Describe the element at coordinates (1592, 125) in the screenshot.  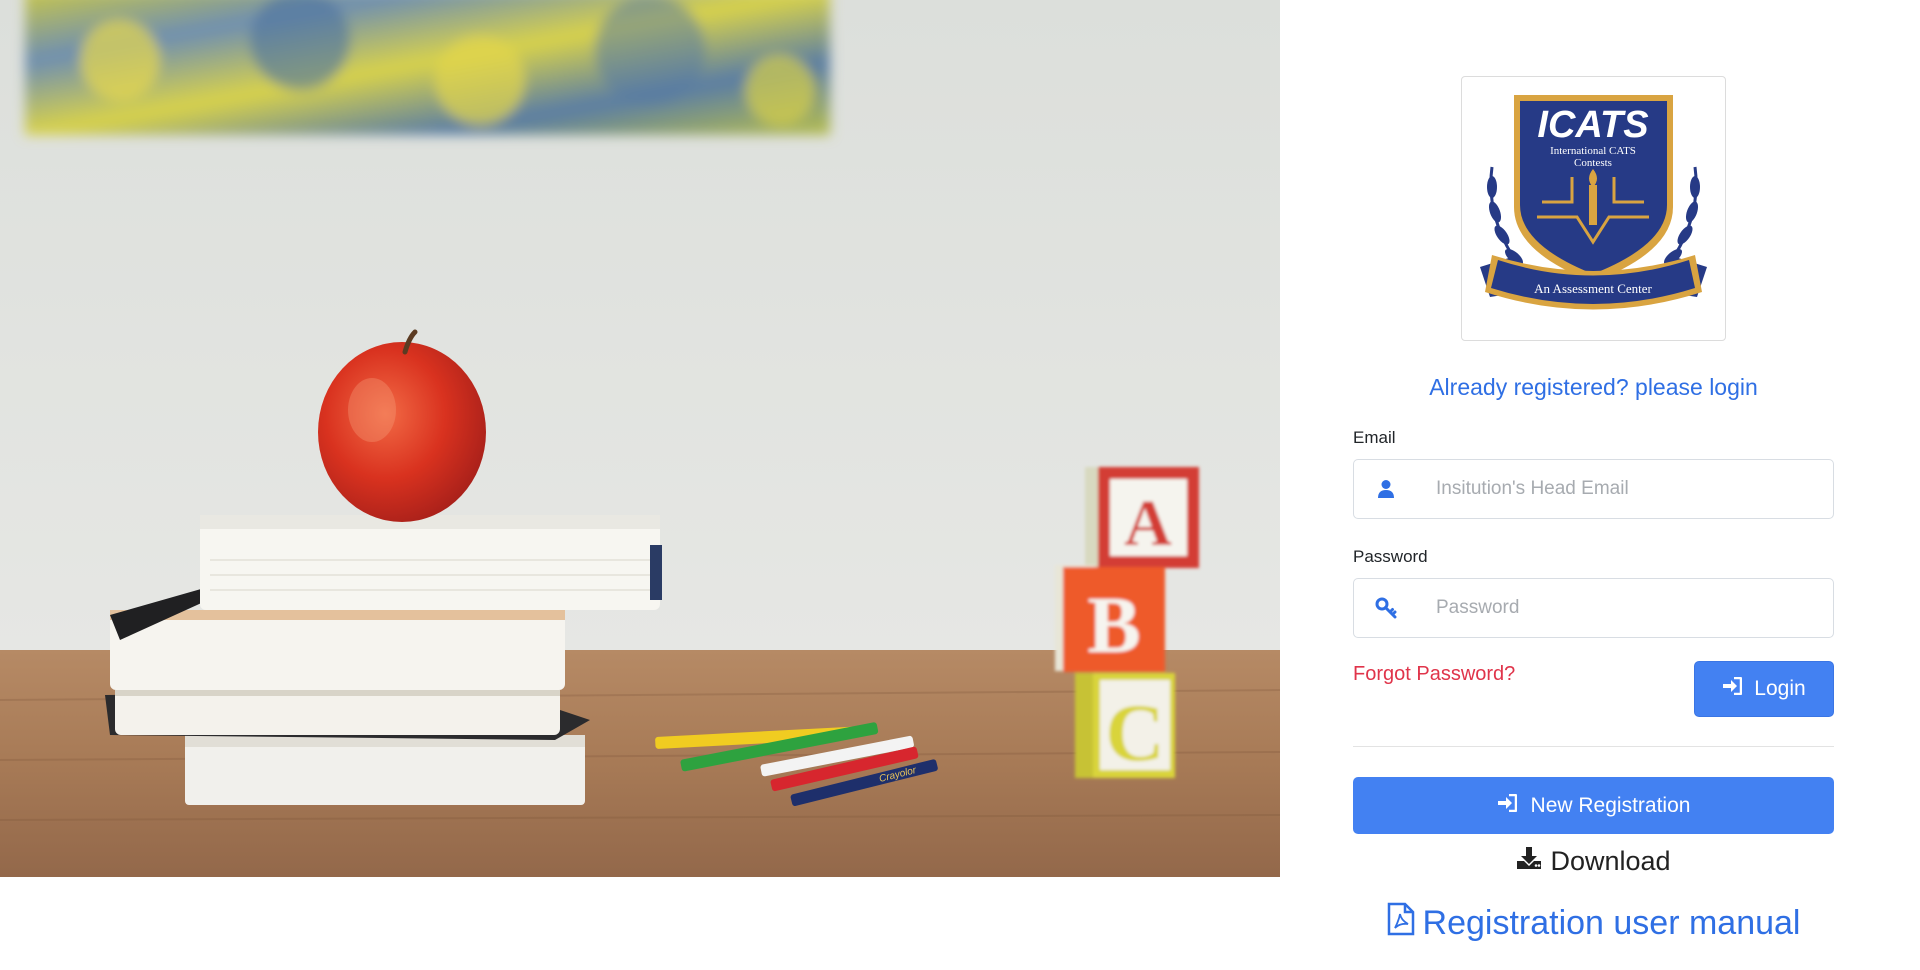
I see `logo-title: ICATS` at that location.